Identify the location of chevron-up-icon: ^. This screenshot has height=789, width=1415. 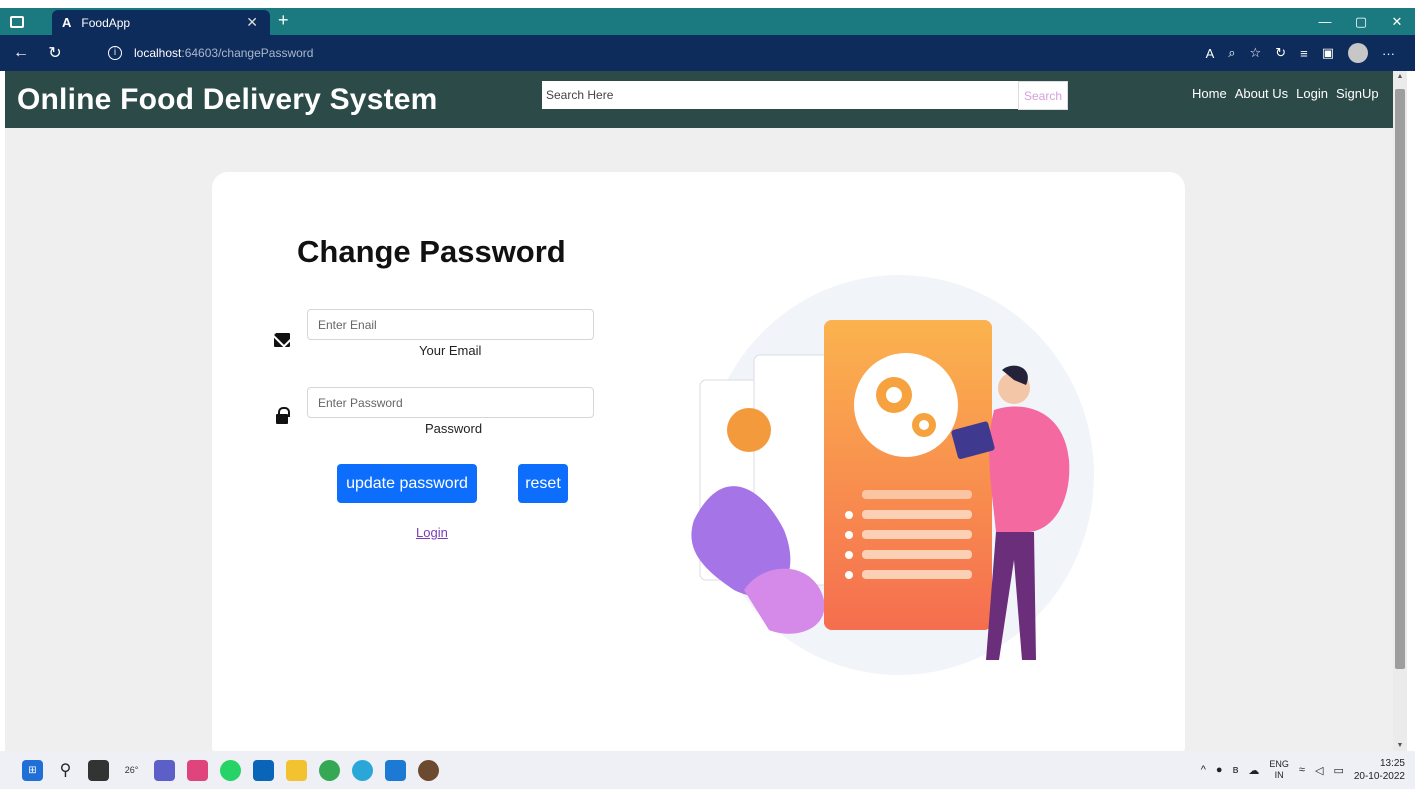
(1203, 770).